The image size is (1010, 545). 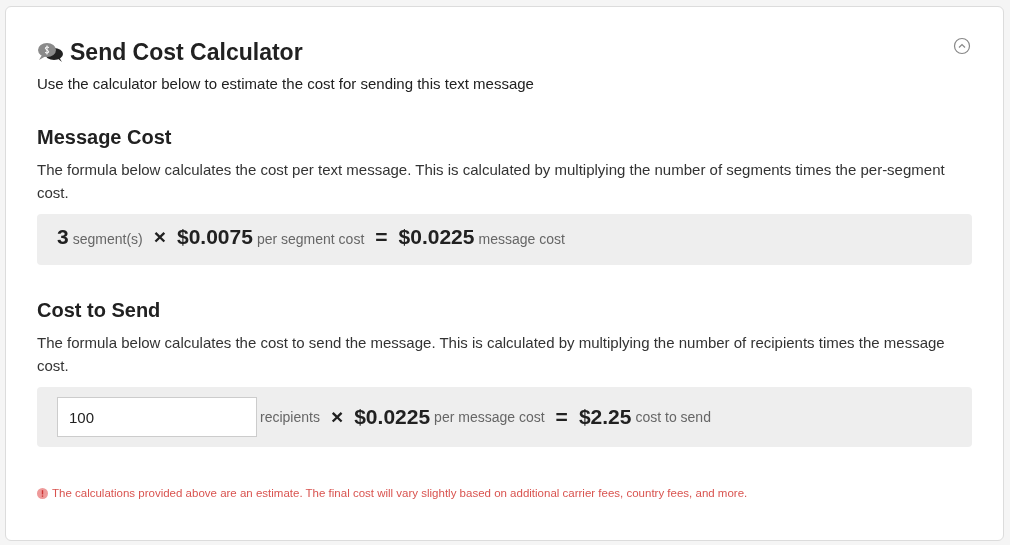 I want to click on cost-value: 3, so click(x=63, y=237).